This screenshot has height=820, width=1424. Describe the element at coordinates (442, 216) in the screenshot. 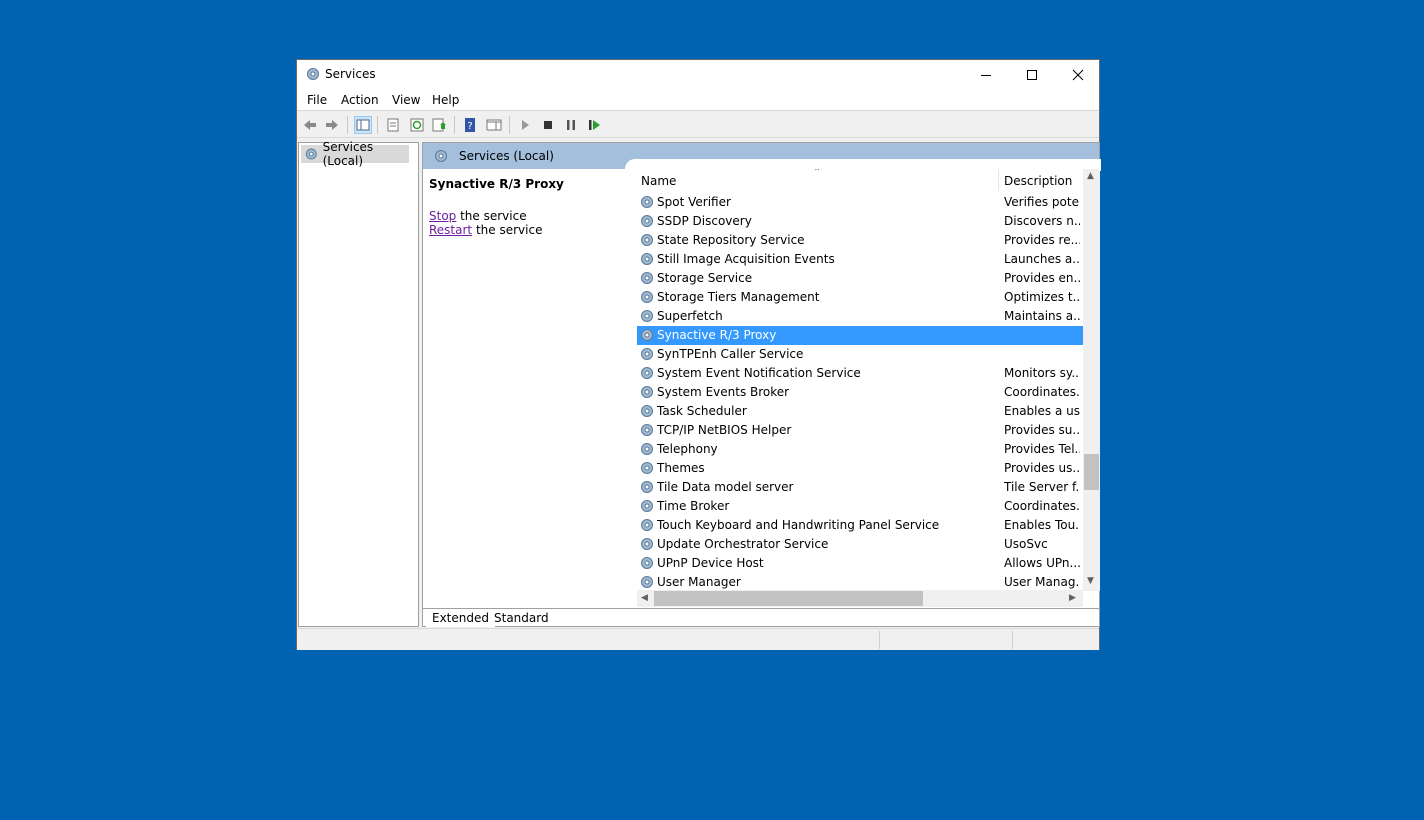

I see `stop-service-link: Stop` at that location.